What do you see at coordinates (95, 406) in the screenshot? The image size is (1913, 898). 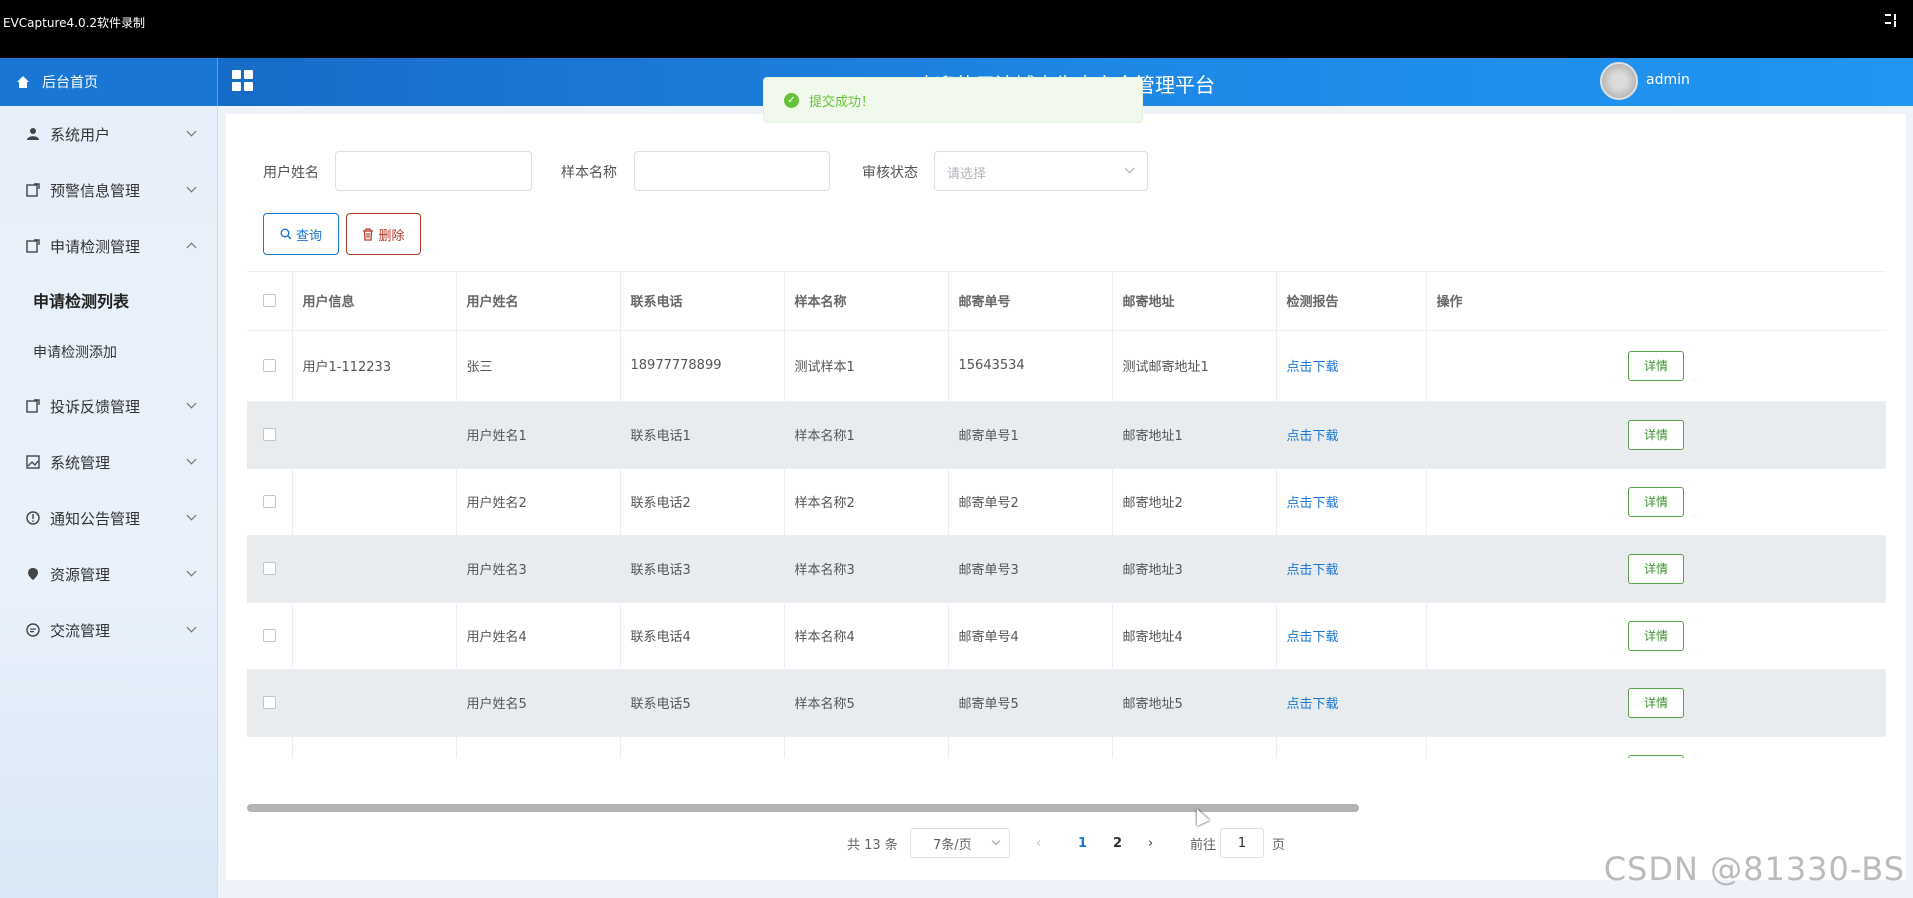 I see `sidebar-item-label: 投诉反馈管理` at bounding box center [95, 406].